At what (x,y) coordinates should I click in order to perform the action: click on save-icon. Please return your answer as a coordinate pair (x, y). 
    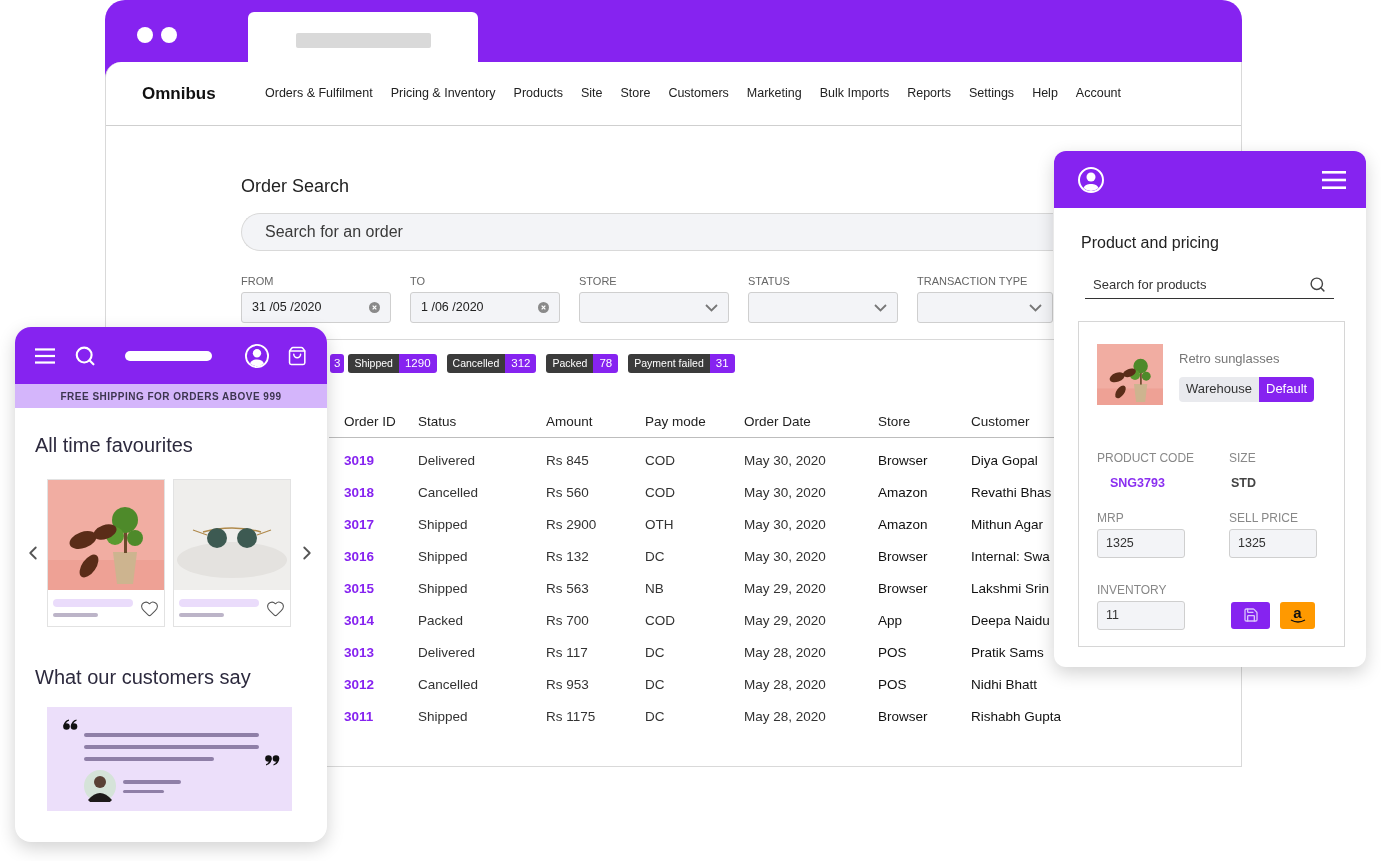
    Looking at the image, I should click on (1250, 615).